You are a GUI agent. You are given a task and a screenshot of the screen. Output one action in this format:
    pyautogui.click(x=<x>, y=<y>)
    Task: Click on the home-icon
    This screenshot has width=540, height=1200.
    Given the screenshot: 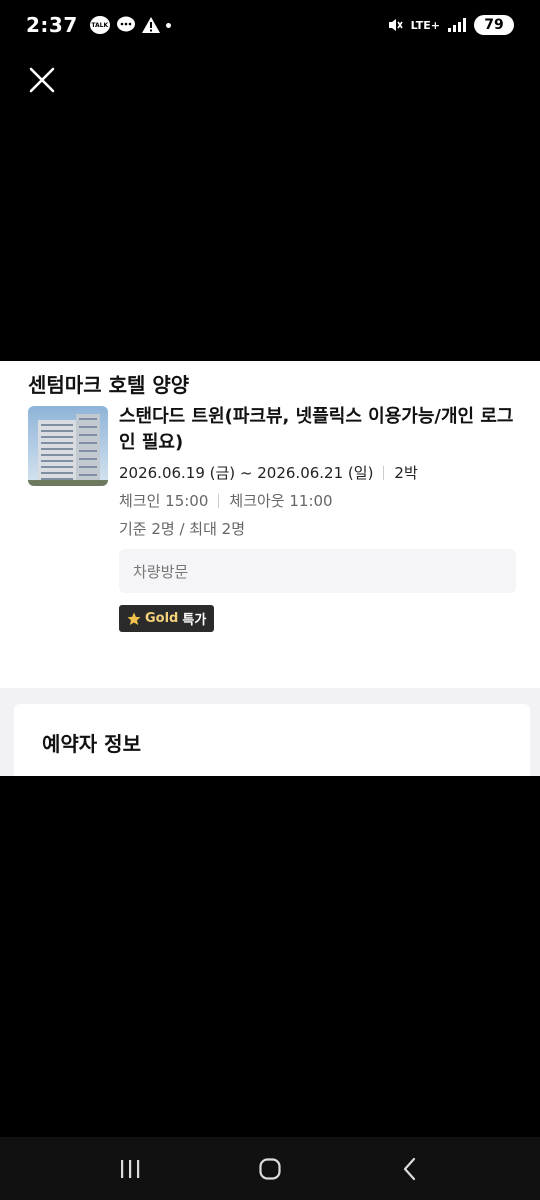 What is the action you would take?
    pyautogui.click(x=270, y=1168)
    